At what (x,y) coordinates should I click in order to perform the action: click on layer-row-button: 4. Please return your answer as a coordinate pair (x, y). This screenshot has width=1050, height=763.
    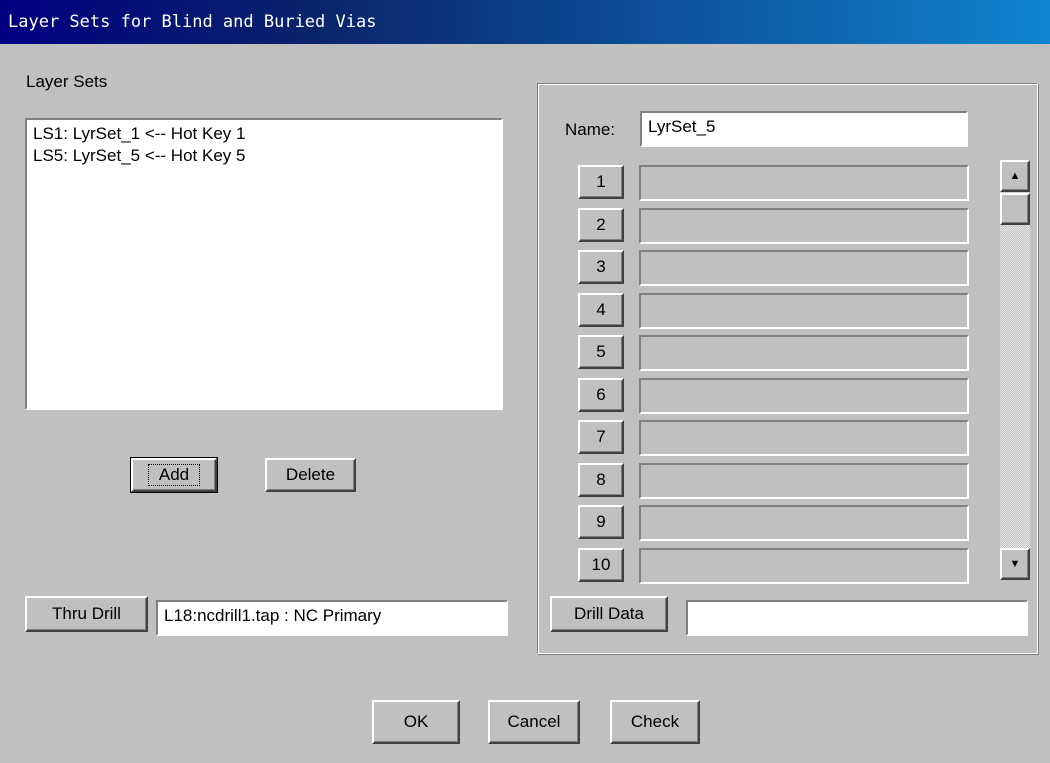
    Looking at the image, I should click on (601, 310).